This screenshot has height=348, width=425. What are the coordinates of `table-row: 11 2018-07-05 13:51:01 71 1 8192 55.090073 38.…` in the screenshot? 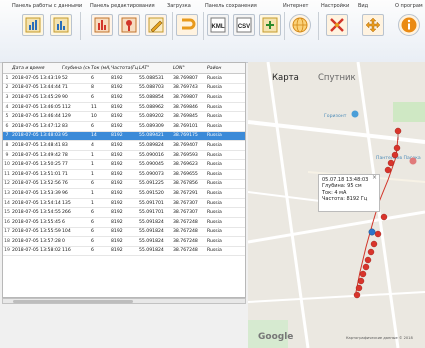 It's located at (124, 174).